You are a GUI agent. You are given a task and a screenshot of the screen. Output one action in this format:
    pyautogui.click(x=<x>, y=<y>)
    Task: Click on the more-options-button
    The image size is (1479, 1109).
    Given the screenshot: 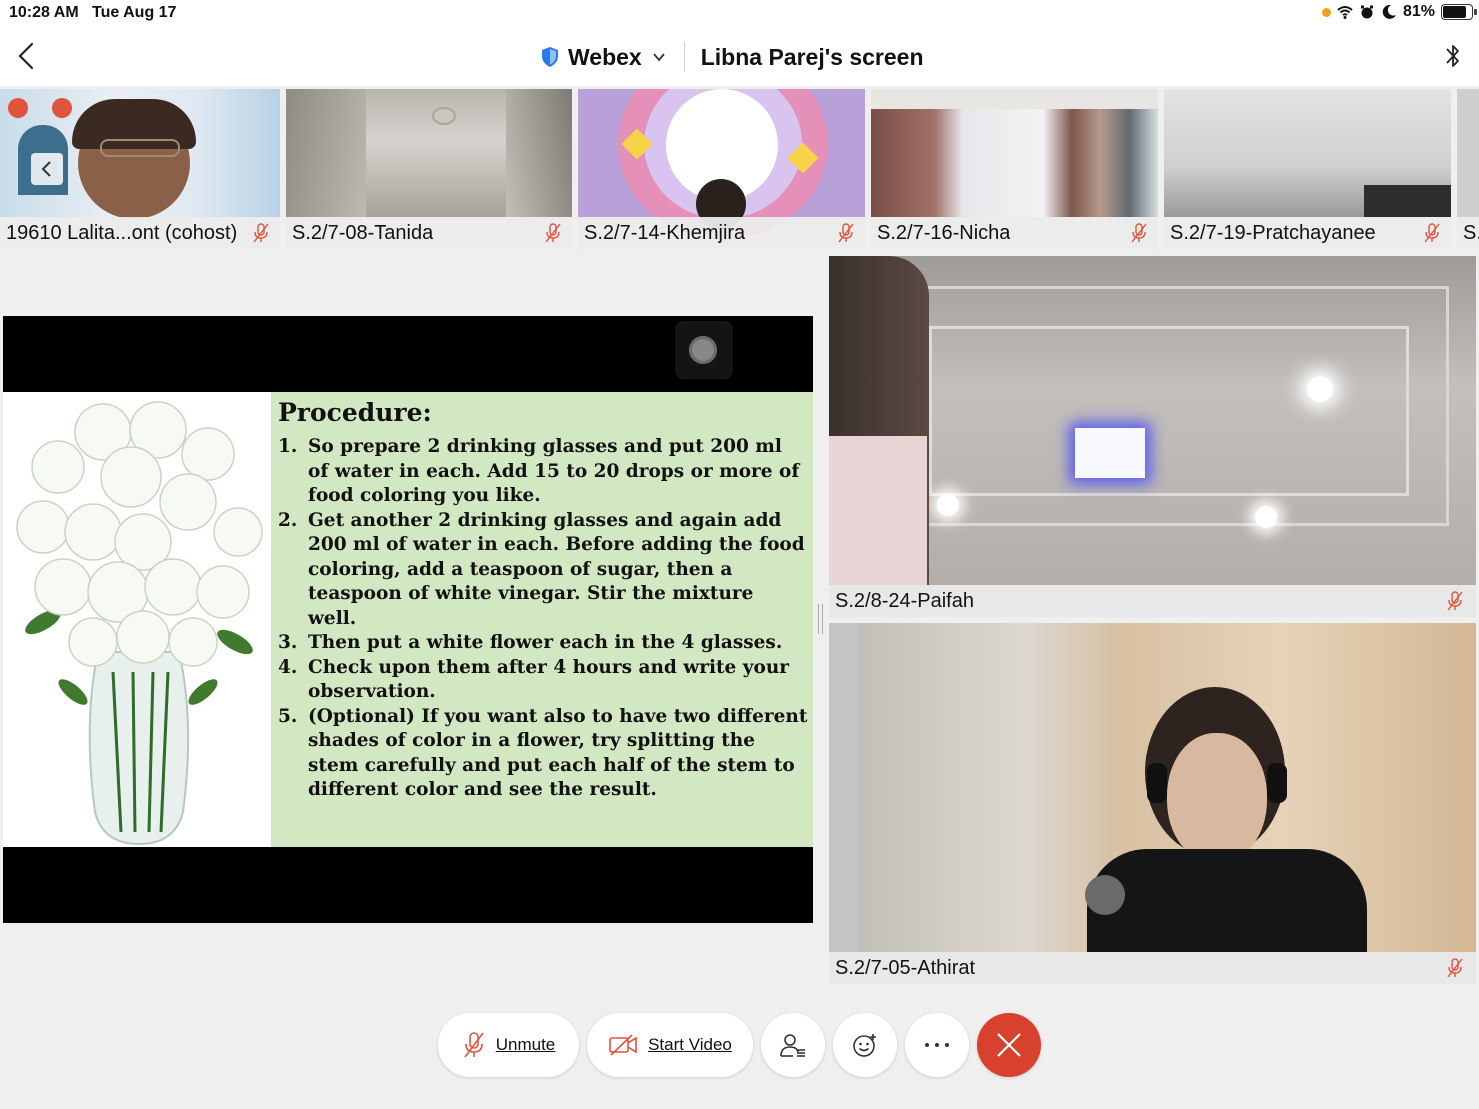 What is the action you would take?
    pyautogui.click(x=937, y=1045)
    